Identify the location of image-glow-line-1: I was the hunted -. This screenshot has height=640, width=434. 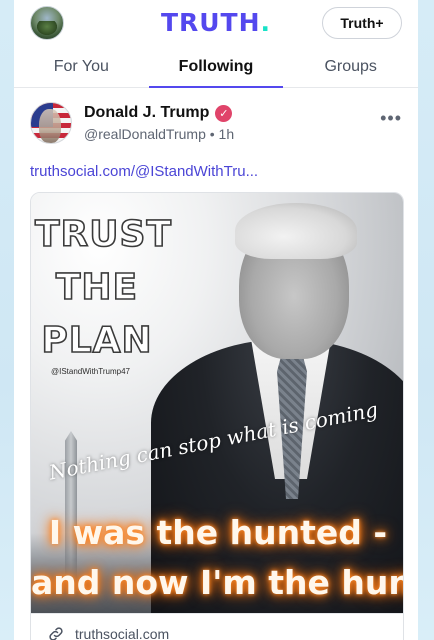
(218, 532).